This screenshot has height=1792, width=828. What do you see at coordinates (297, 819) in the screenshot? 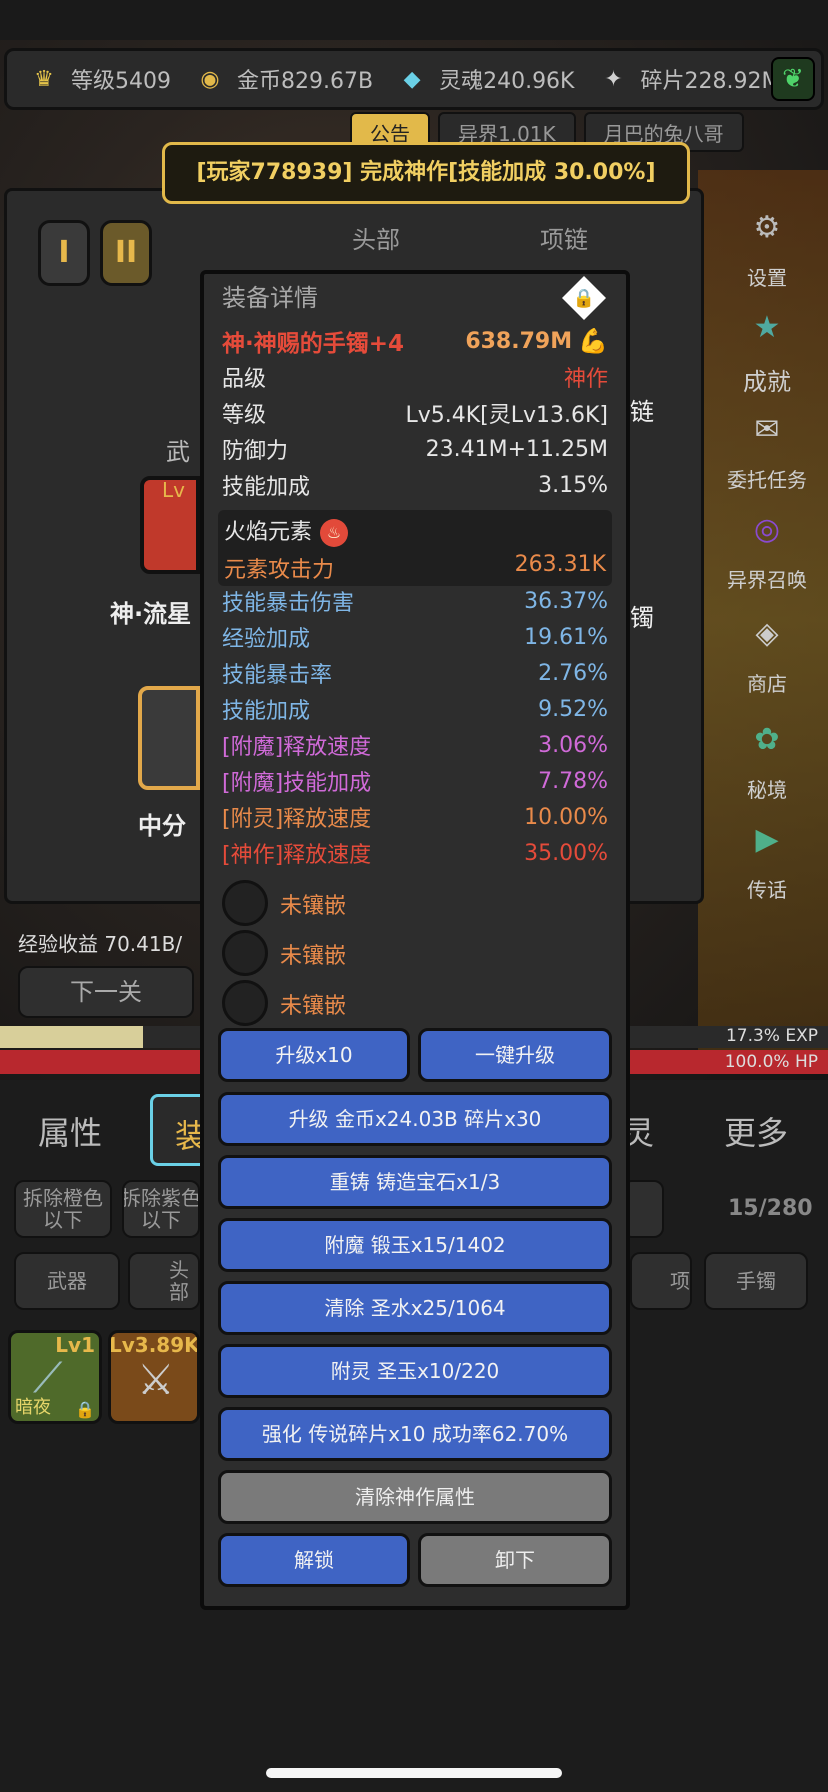
I see `affix-label: [附灵]释放速度` at bounding box center [297, 819].